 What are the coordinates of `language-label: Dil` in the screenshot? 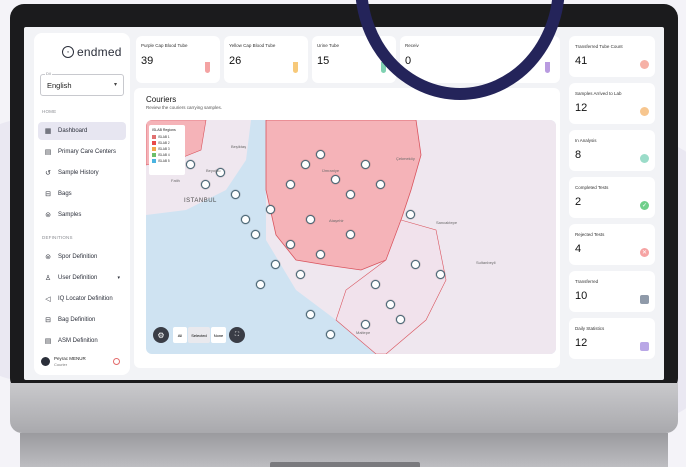 It's located at (48, 73).